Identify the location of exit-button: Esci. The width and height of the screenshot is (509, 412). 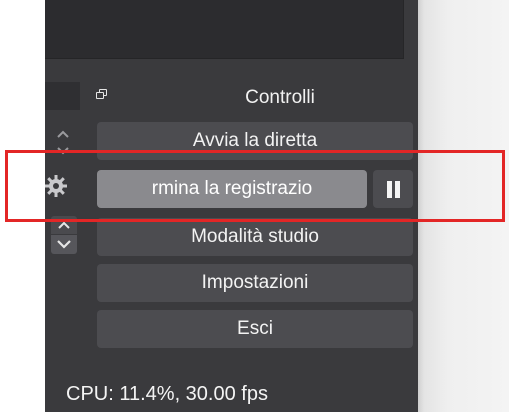
(255, 329).